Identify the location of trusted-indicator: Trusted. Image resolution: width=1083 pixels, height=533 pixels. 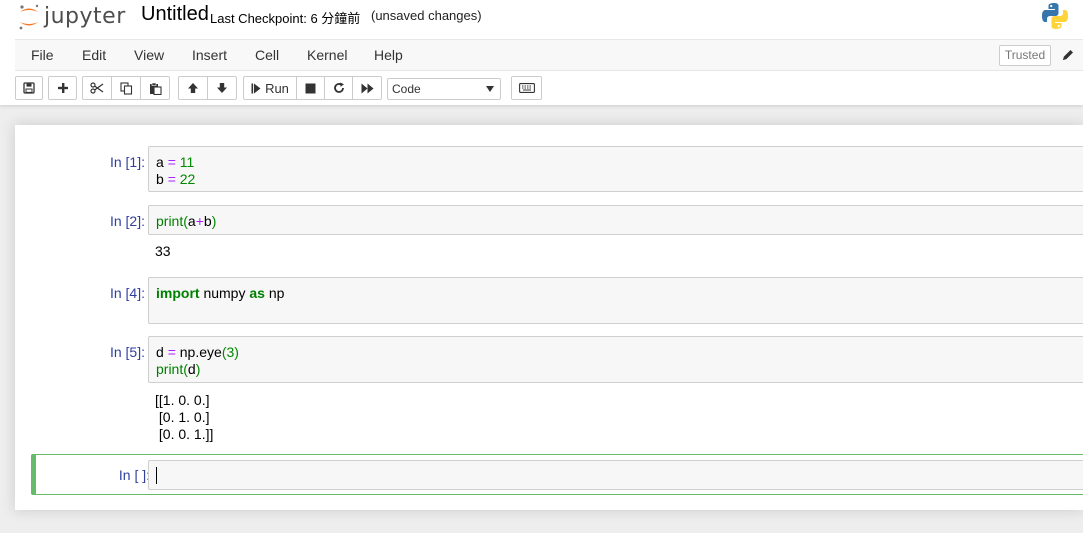
(1025, 55).